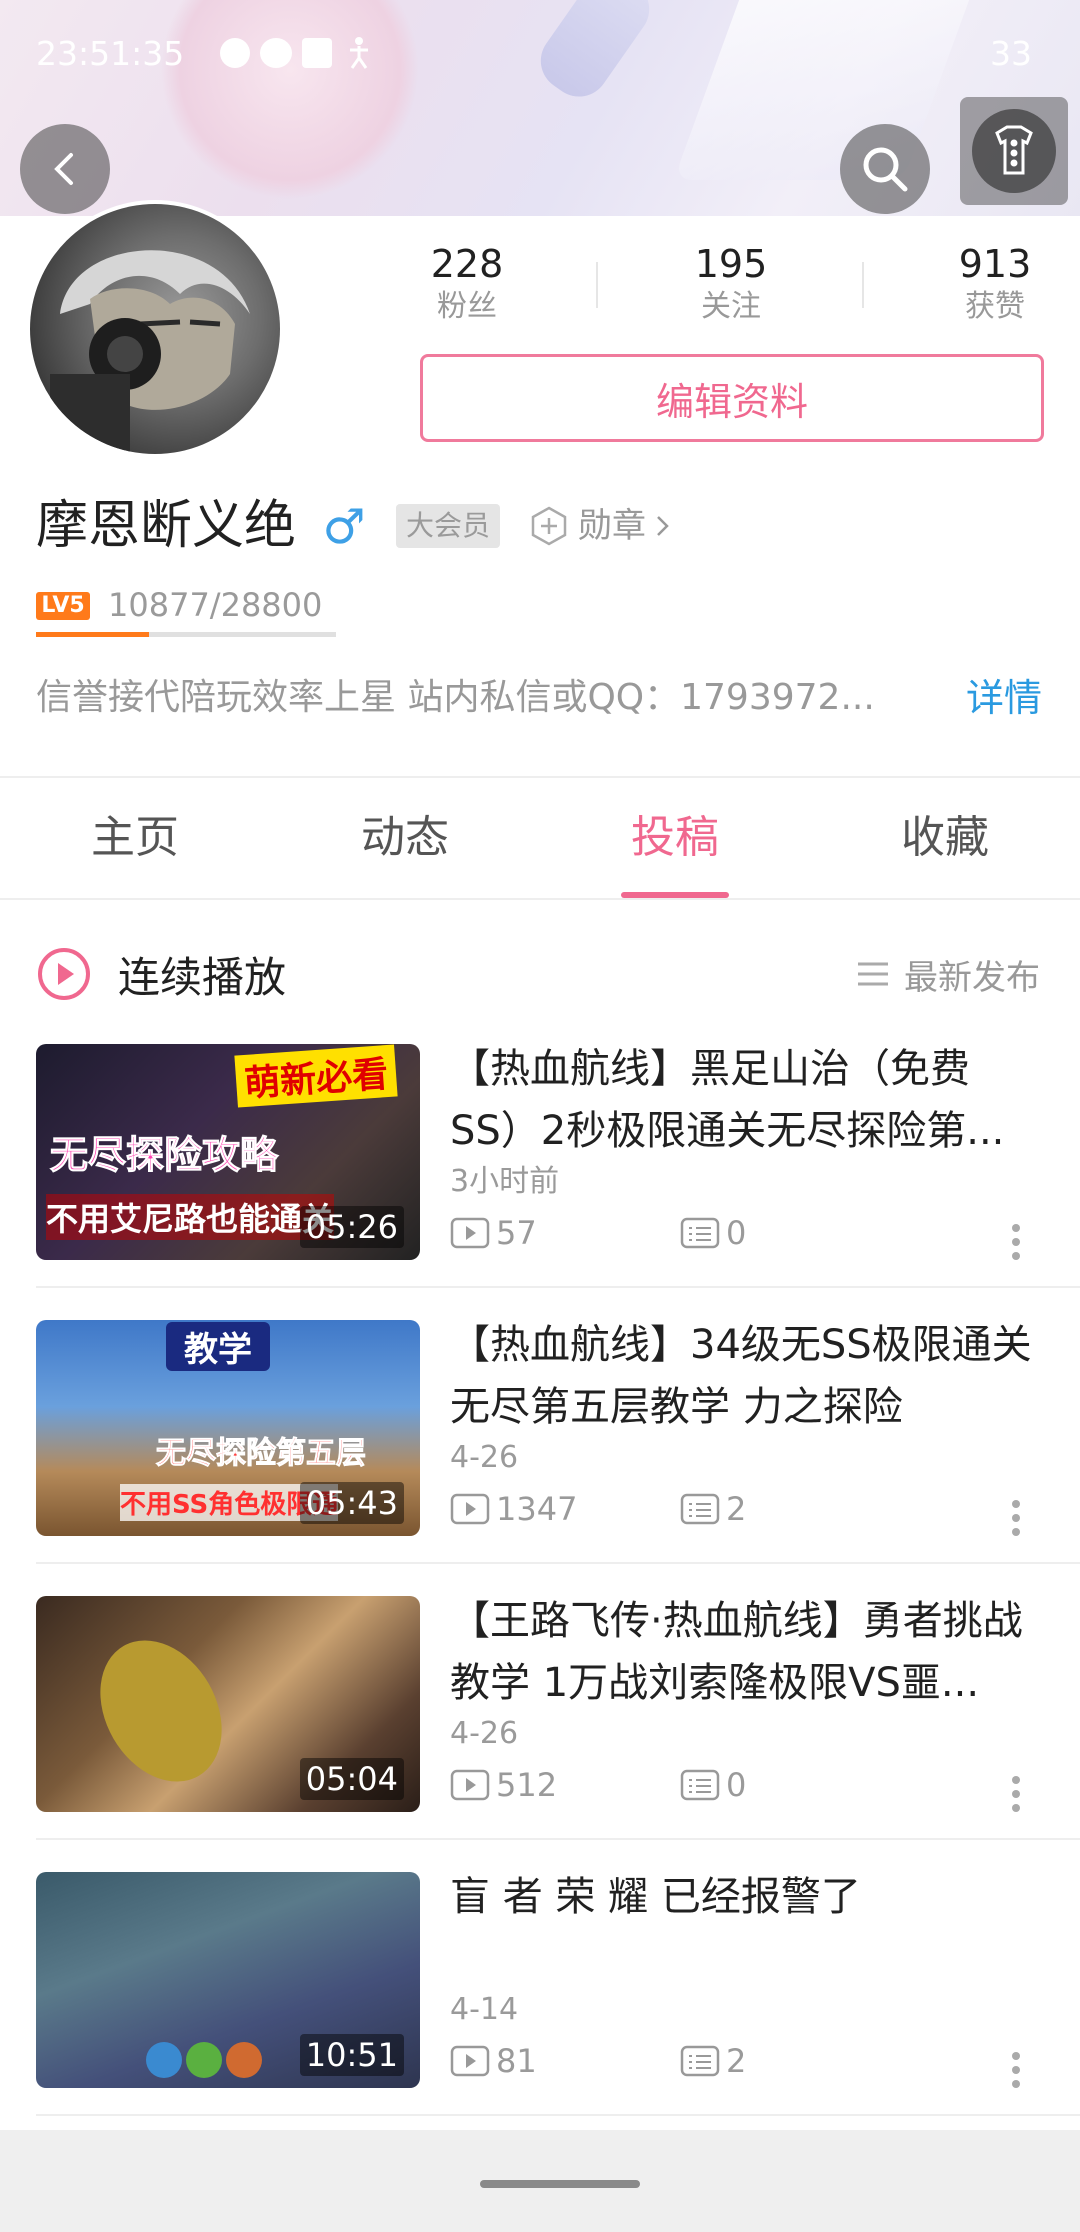 Image resolution: width=1080 pixels, height=2232 pixels. I want to click on play-circle-icon, so click(64, 974).